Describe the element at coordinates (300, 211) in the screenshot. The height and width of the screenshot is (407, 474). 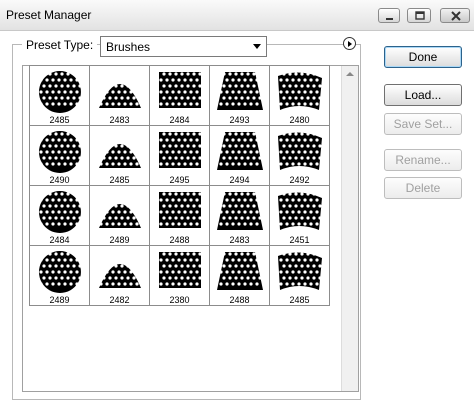
I see `globe-dot-brush-icon` at that location.